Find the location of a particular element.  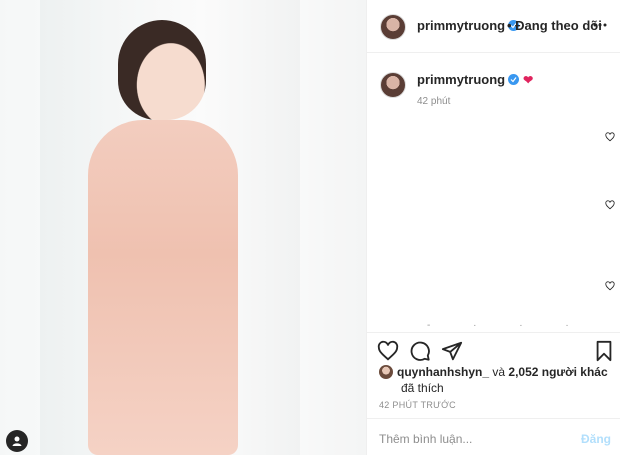

verified-icon is located at coordinates (514, 79).